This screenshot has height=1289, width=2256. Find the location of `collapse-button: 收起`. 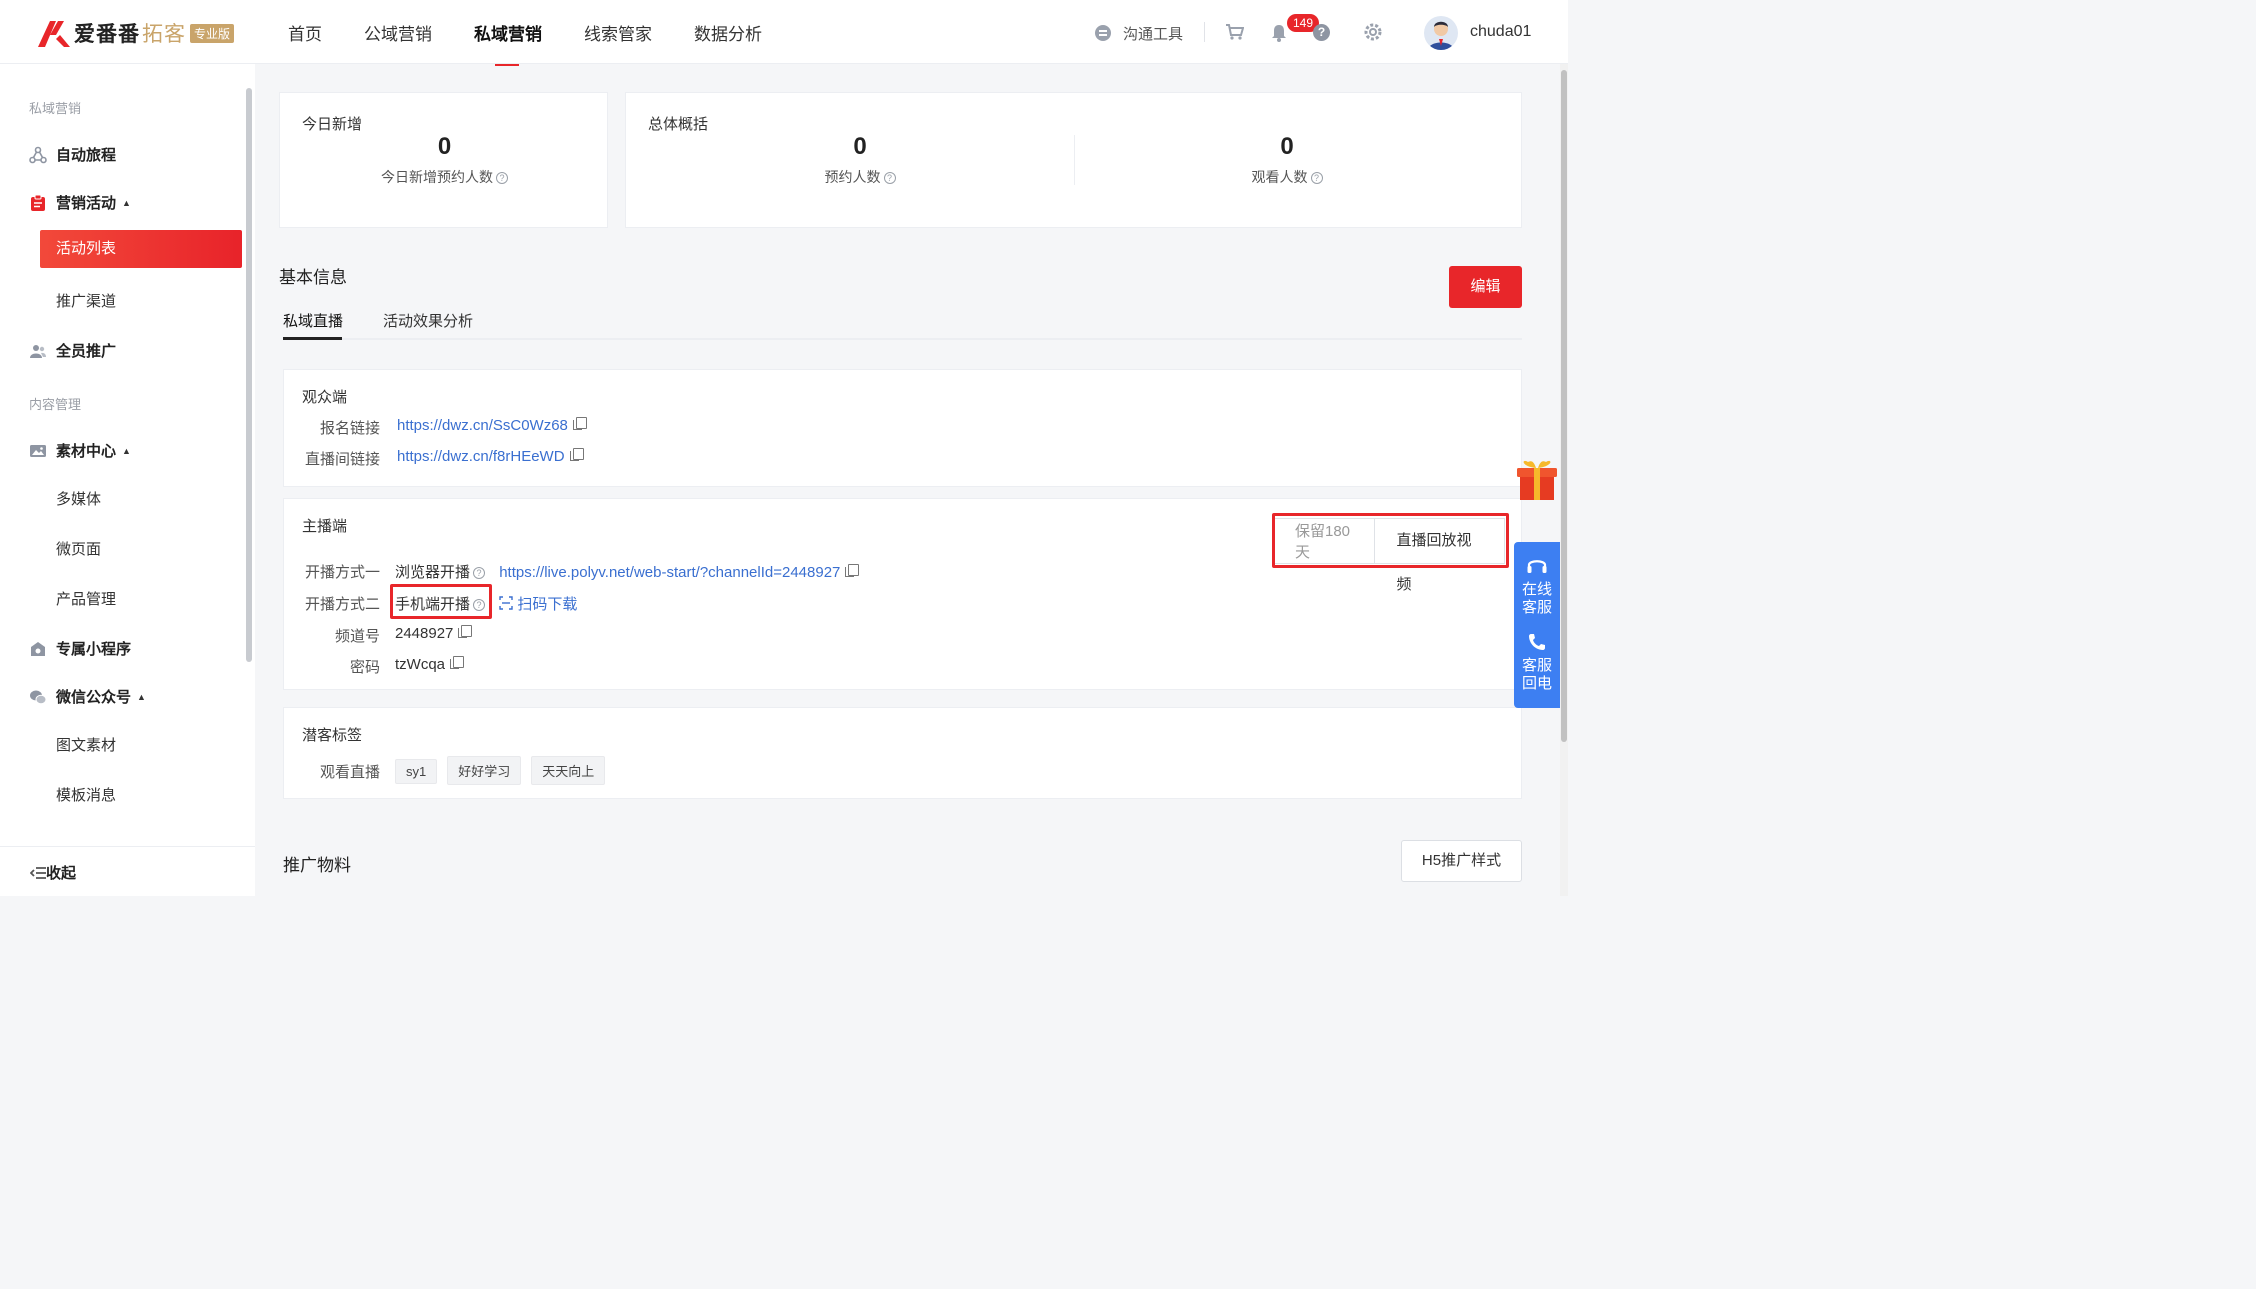

collapse-button: 收起 is located at coordinates (53, 872).